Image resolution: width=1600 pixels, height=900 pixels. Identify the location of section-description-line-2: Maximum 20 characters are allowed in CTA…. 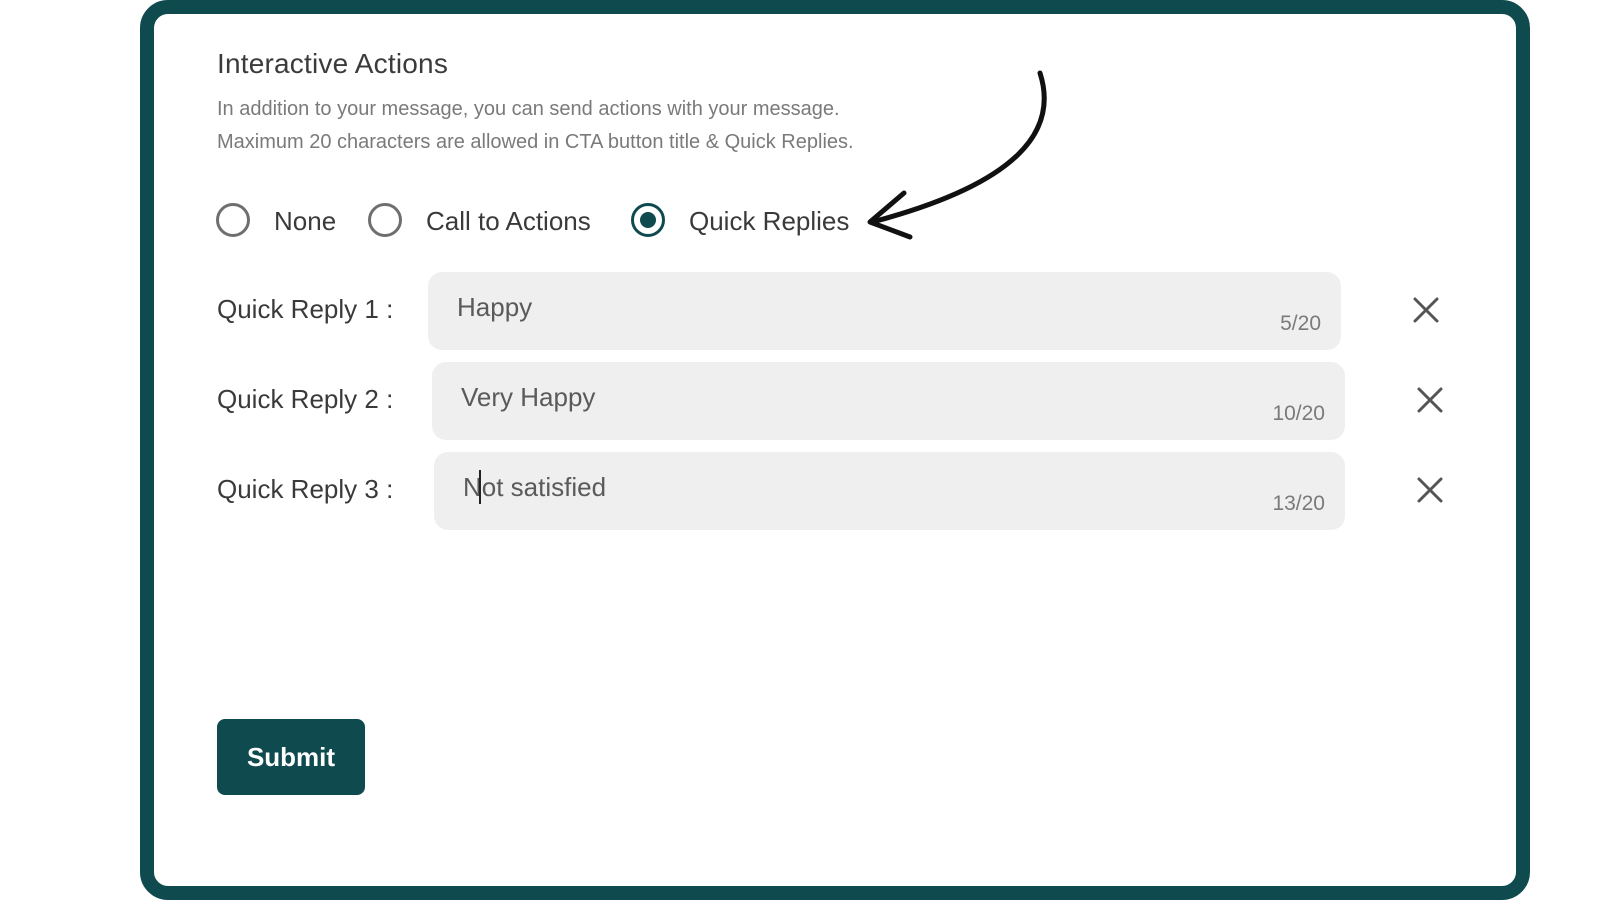
(535, 142).